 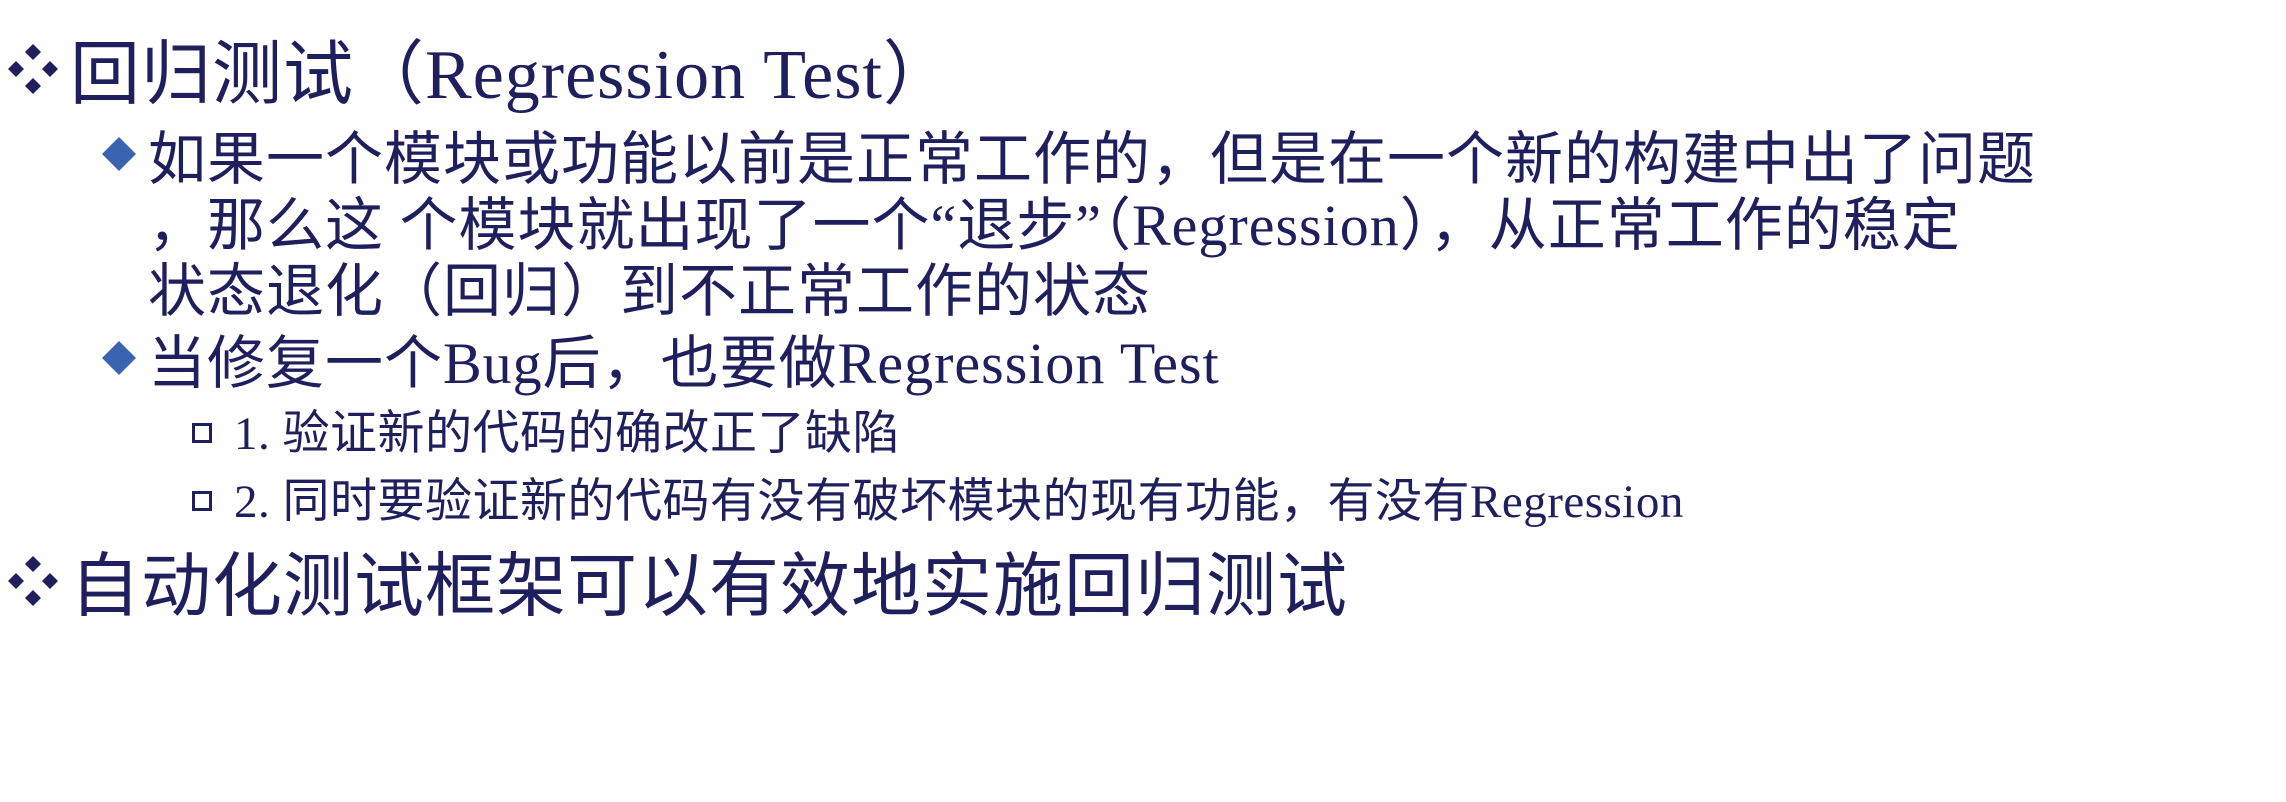 I want to click on bullet-text: 当修复一个Bug后，也要做Regression Test, so click(x=684, y=363).